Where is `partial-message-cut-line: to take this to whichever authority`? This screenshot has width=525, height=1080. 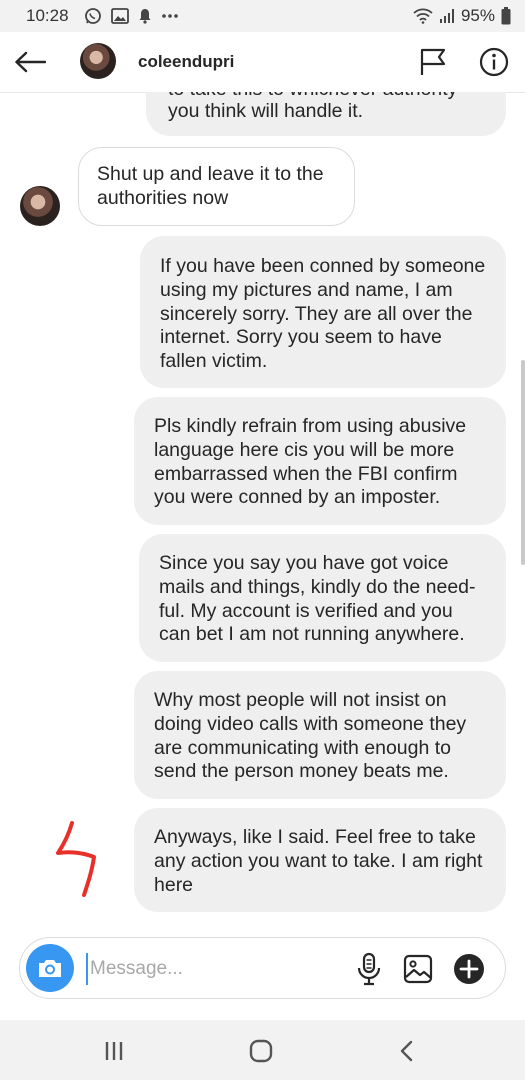
partial-message-cut-line: to take this to whichever authority is located at coordinates (312, 97).